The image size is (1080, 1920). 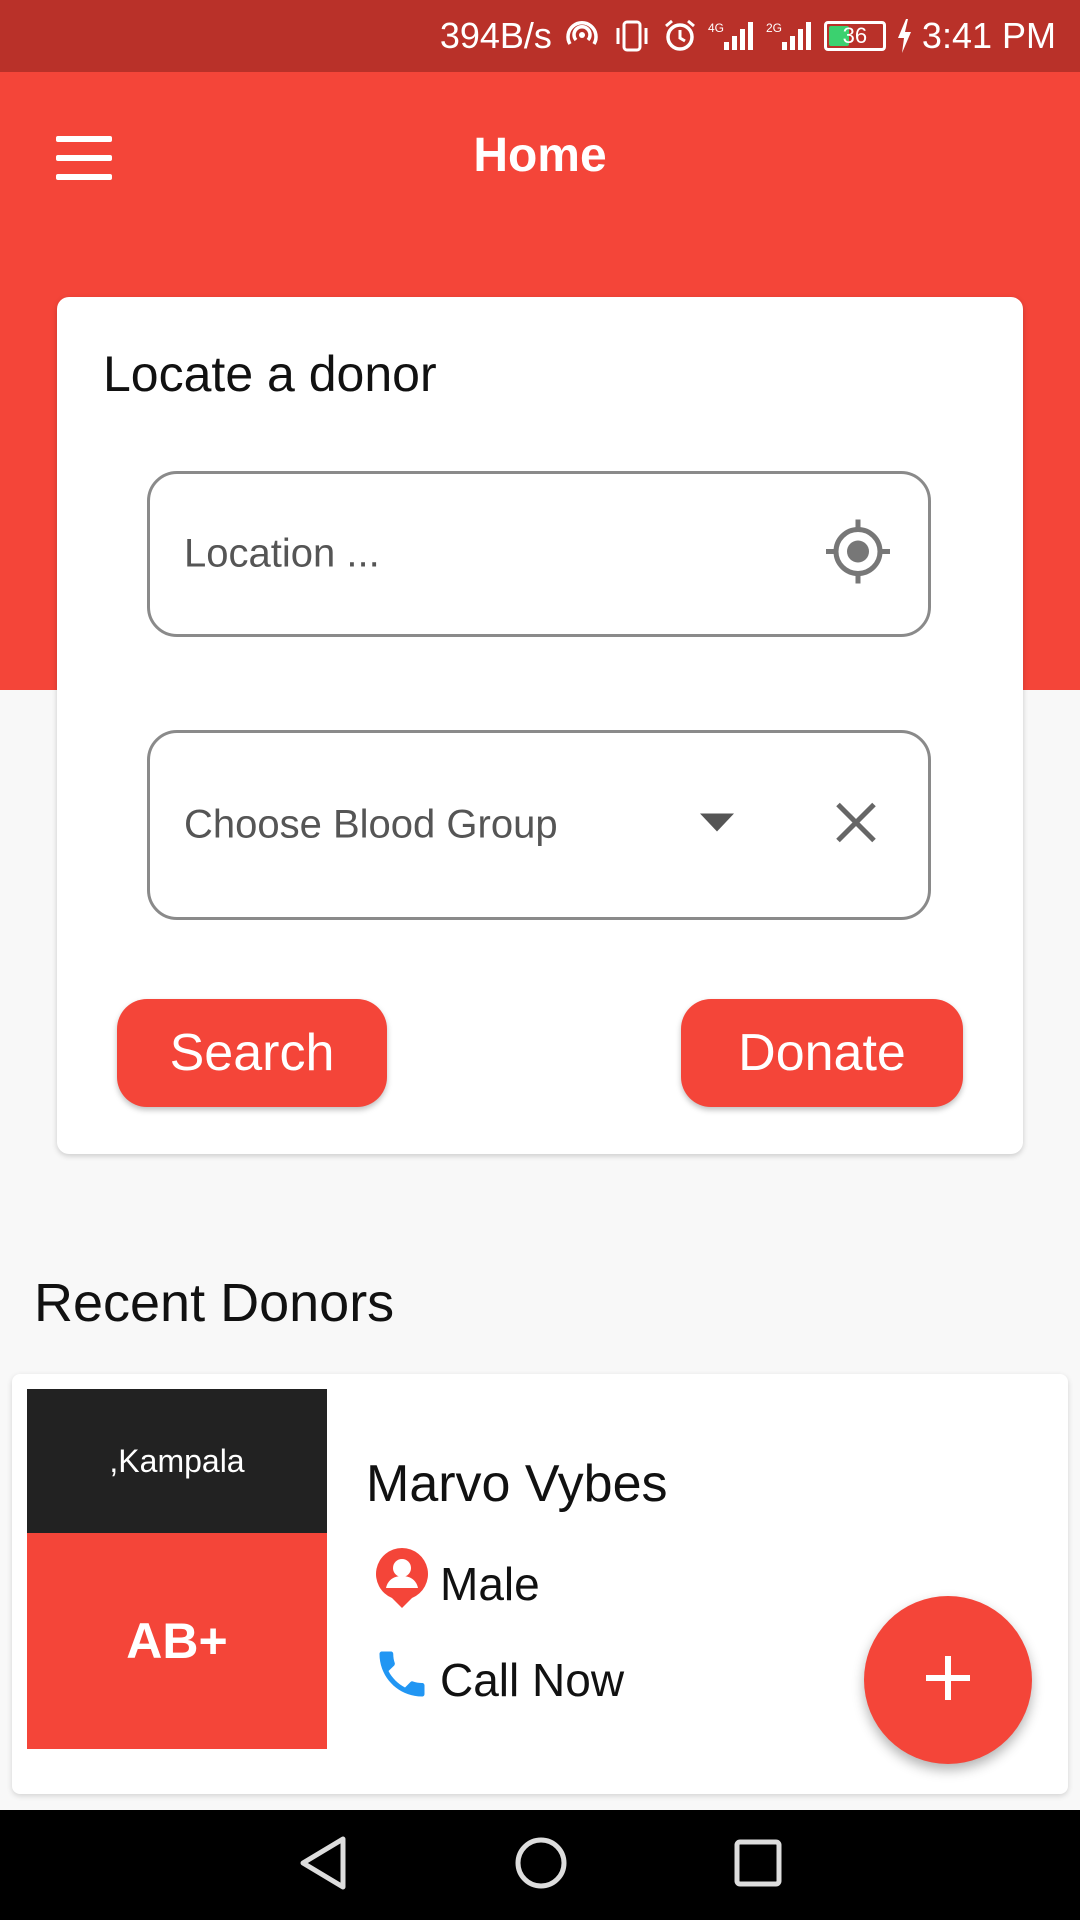 I want to click on recents-icon, so click(x=758, y=1865).